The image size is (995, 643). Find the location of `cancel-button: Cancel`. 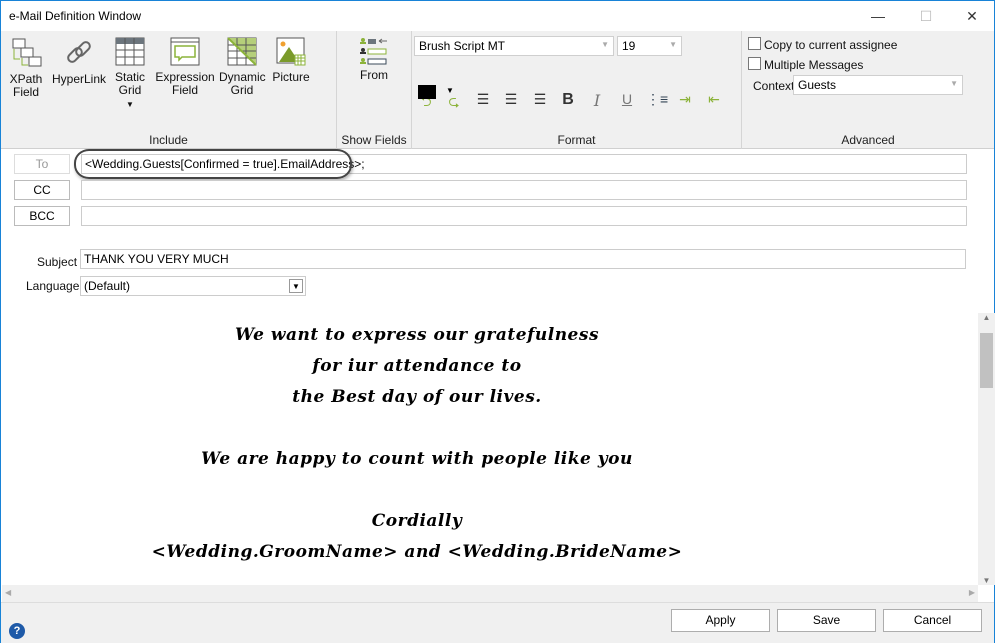

cancel-button: Cancel is located at coordinates (932, 620).